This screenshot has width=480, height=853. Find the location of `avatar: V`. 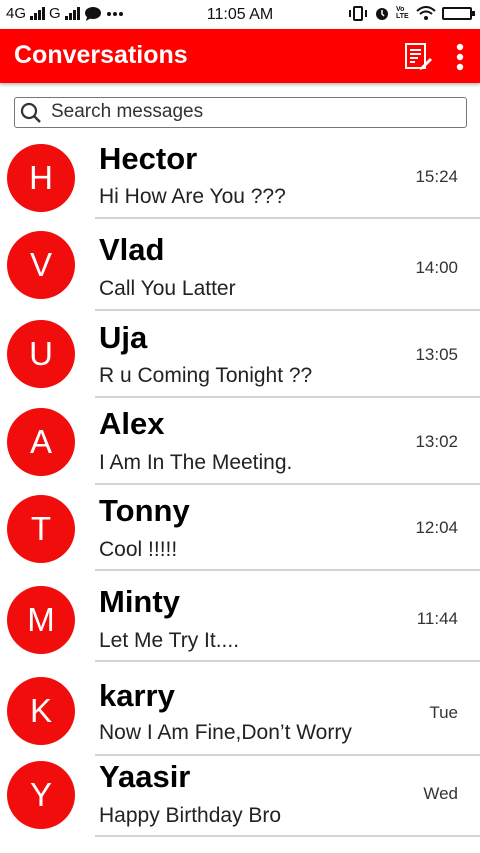

avatar: V is located at coordinates (41, 265).